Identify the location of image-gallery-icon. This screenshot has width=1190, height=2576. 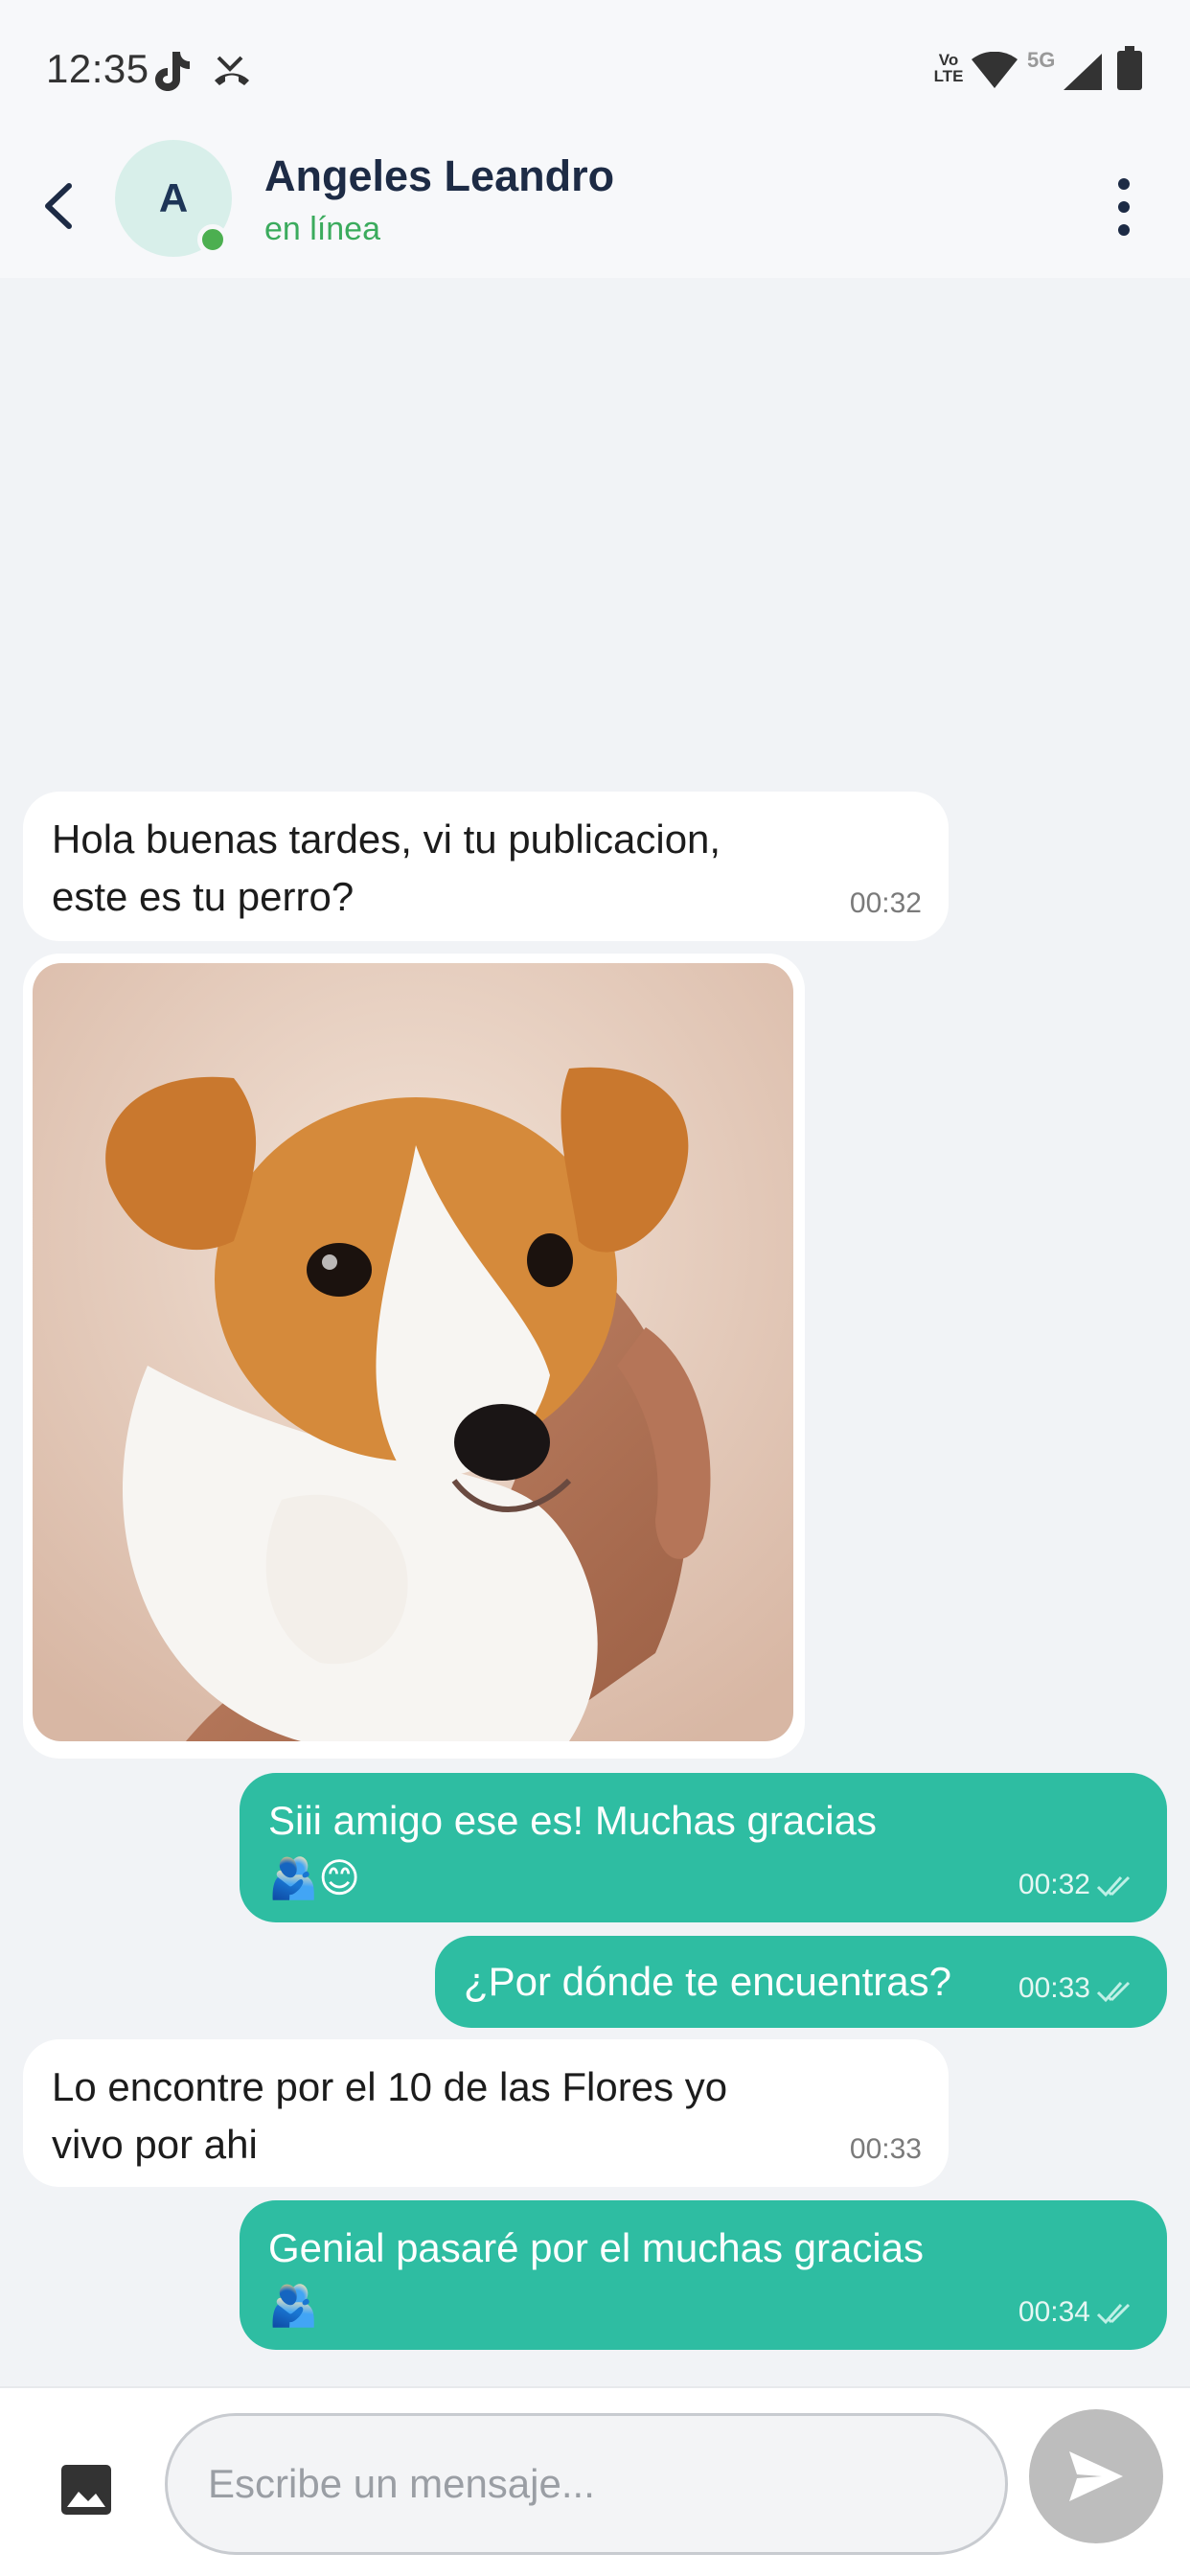
(86, 2490).